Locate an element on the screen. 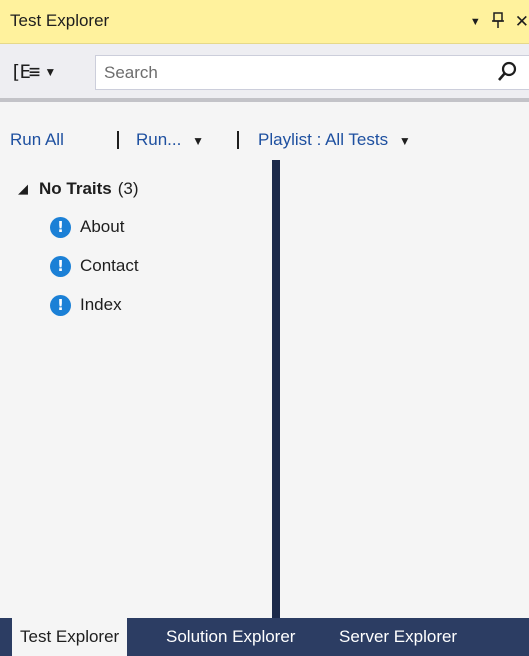  pane-splitter is located at coordinates (276, 389).